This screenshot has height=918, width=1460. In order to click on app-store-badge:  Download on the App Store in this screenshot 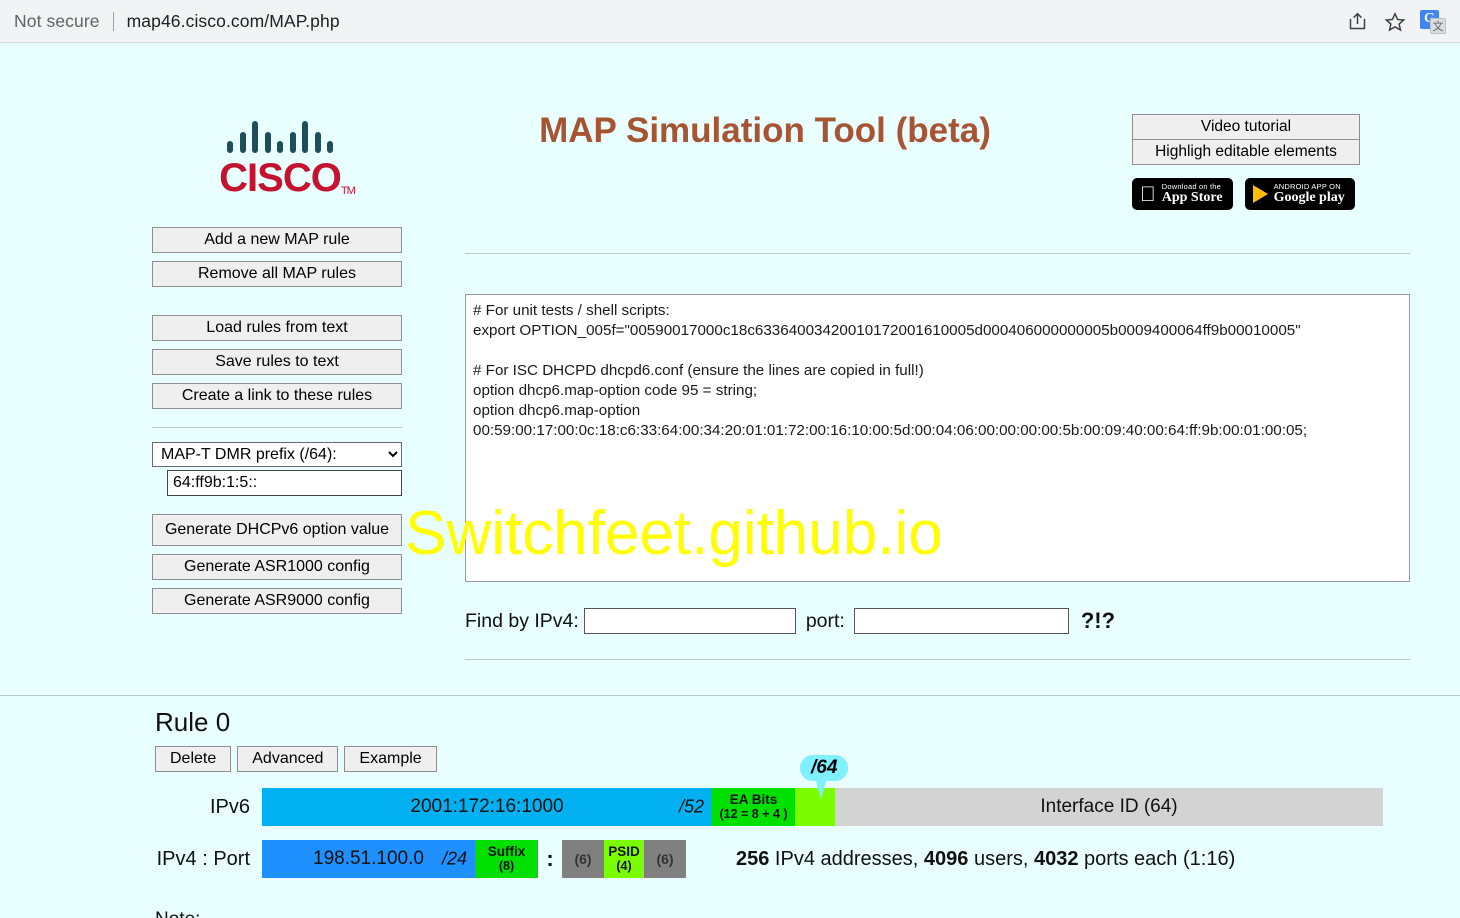, I will do `click(1182, 194)`.